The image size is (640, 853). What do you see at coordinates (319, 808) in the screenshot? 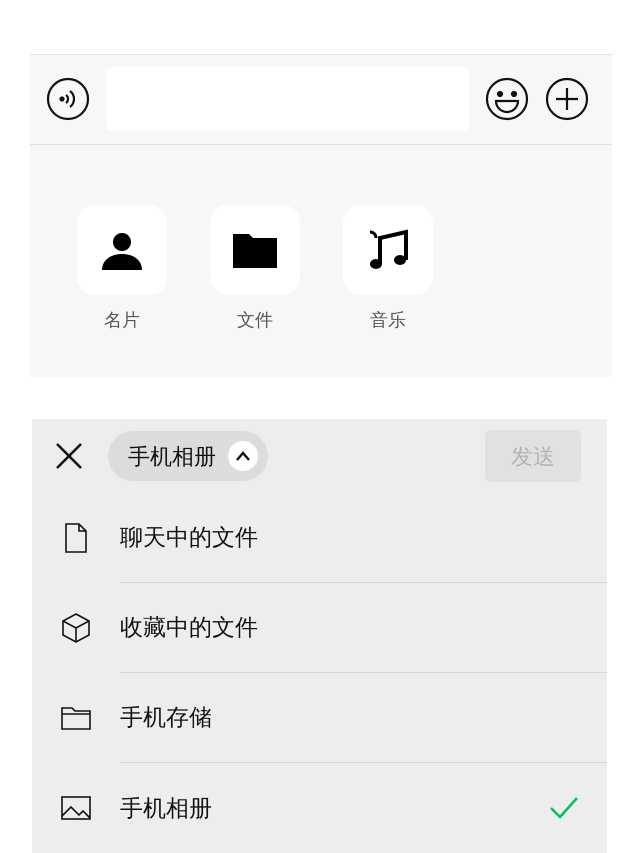
I see `source-row: 手机相册` at bounding box center [319, 808].